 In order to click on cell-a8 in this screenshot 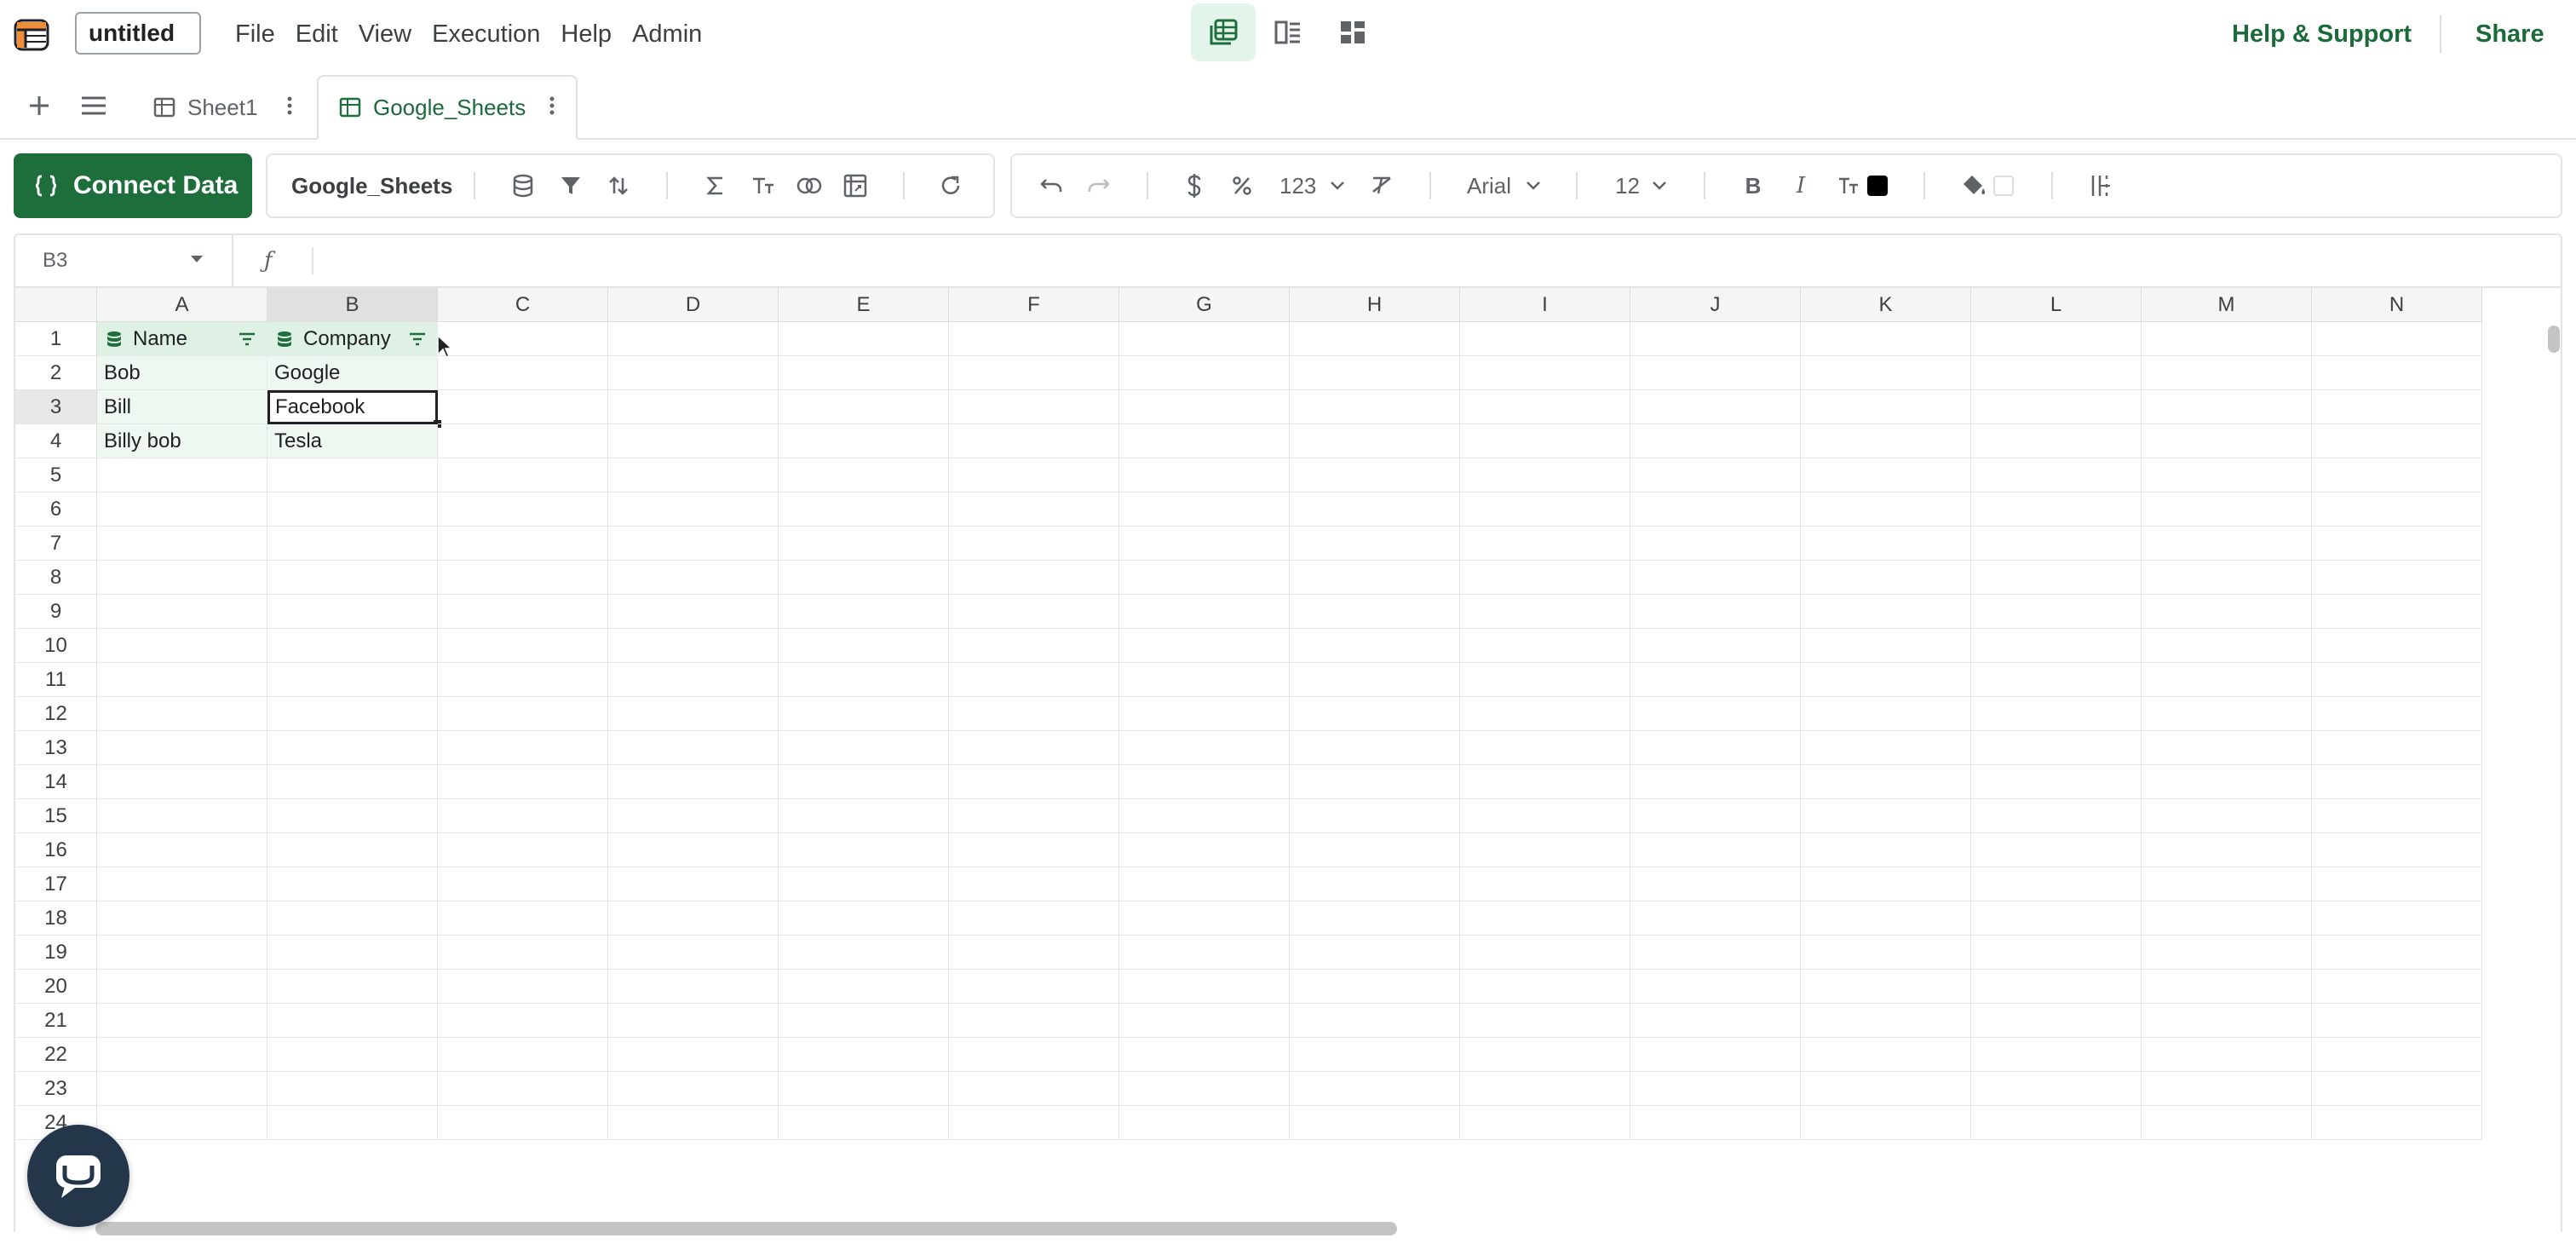, I will do `click(182, 578)`.